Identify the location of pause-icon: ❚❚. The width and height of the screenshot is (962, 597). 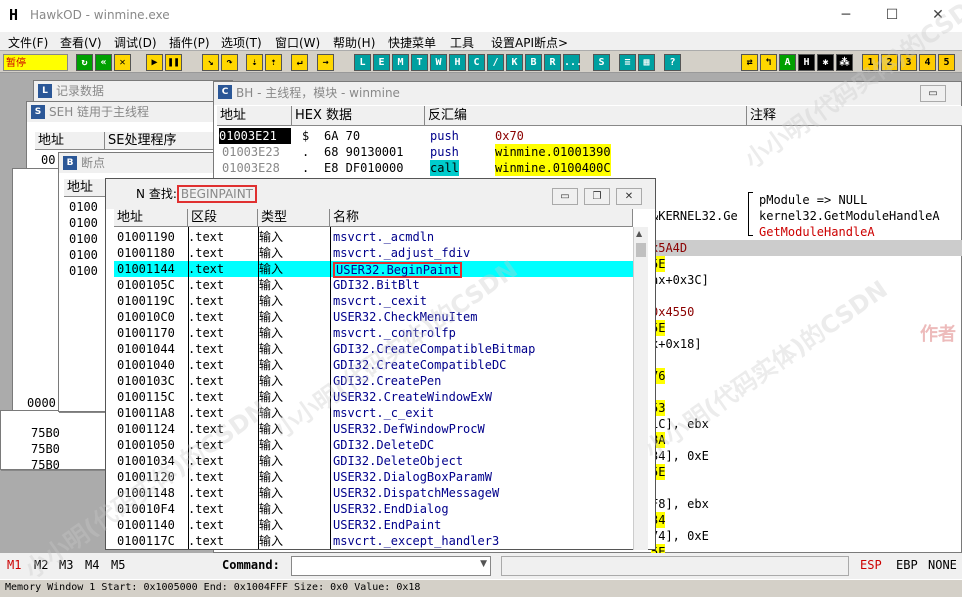
(173, 62).